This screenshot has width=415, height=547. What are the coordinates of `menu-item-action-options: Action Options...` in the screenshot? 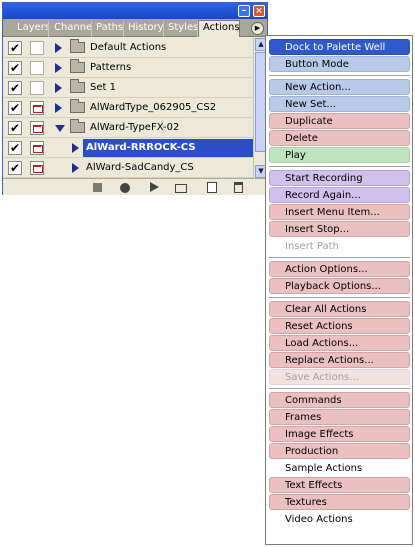 It's located at (339, 269).